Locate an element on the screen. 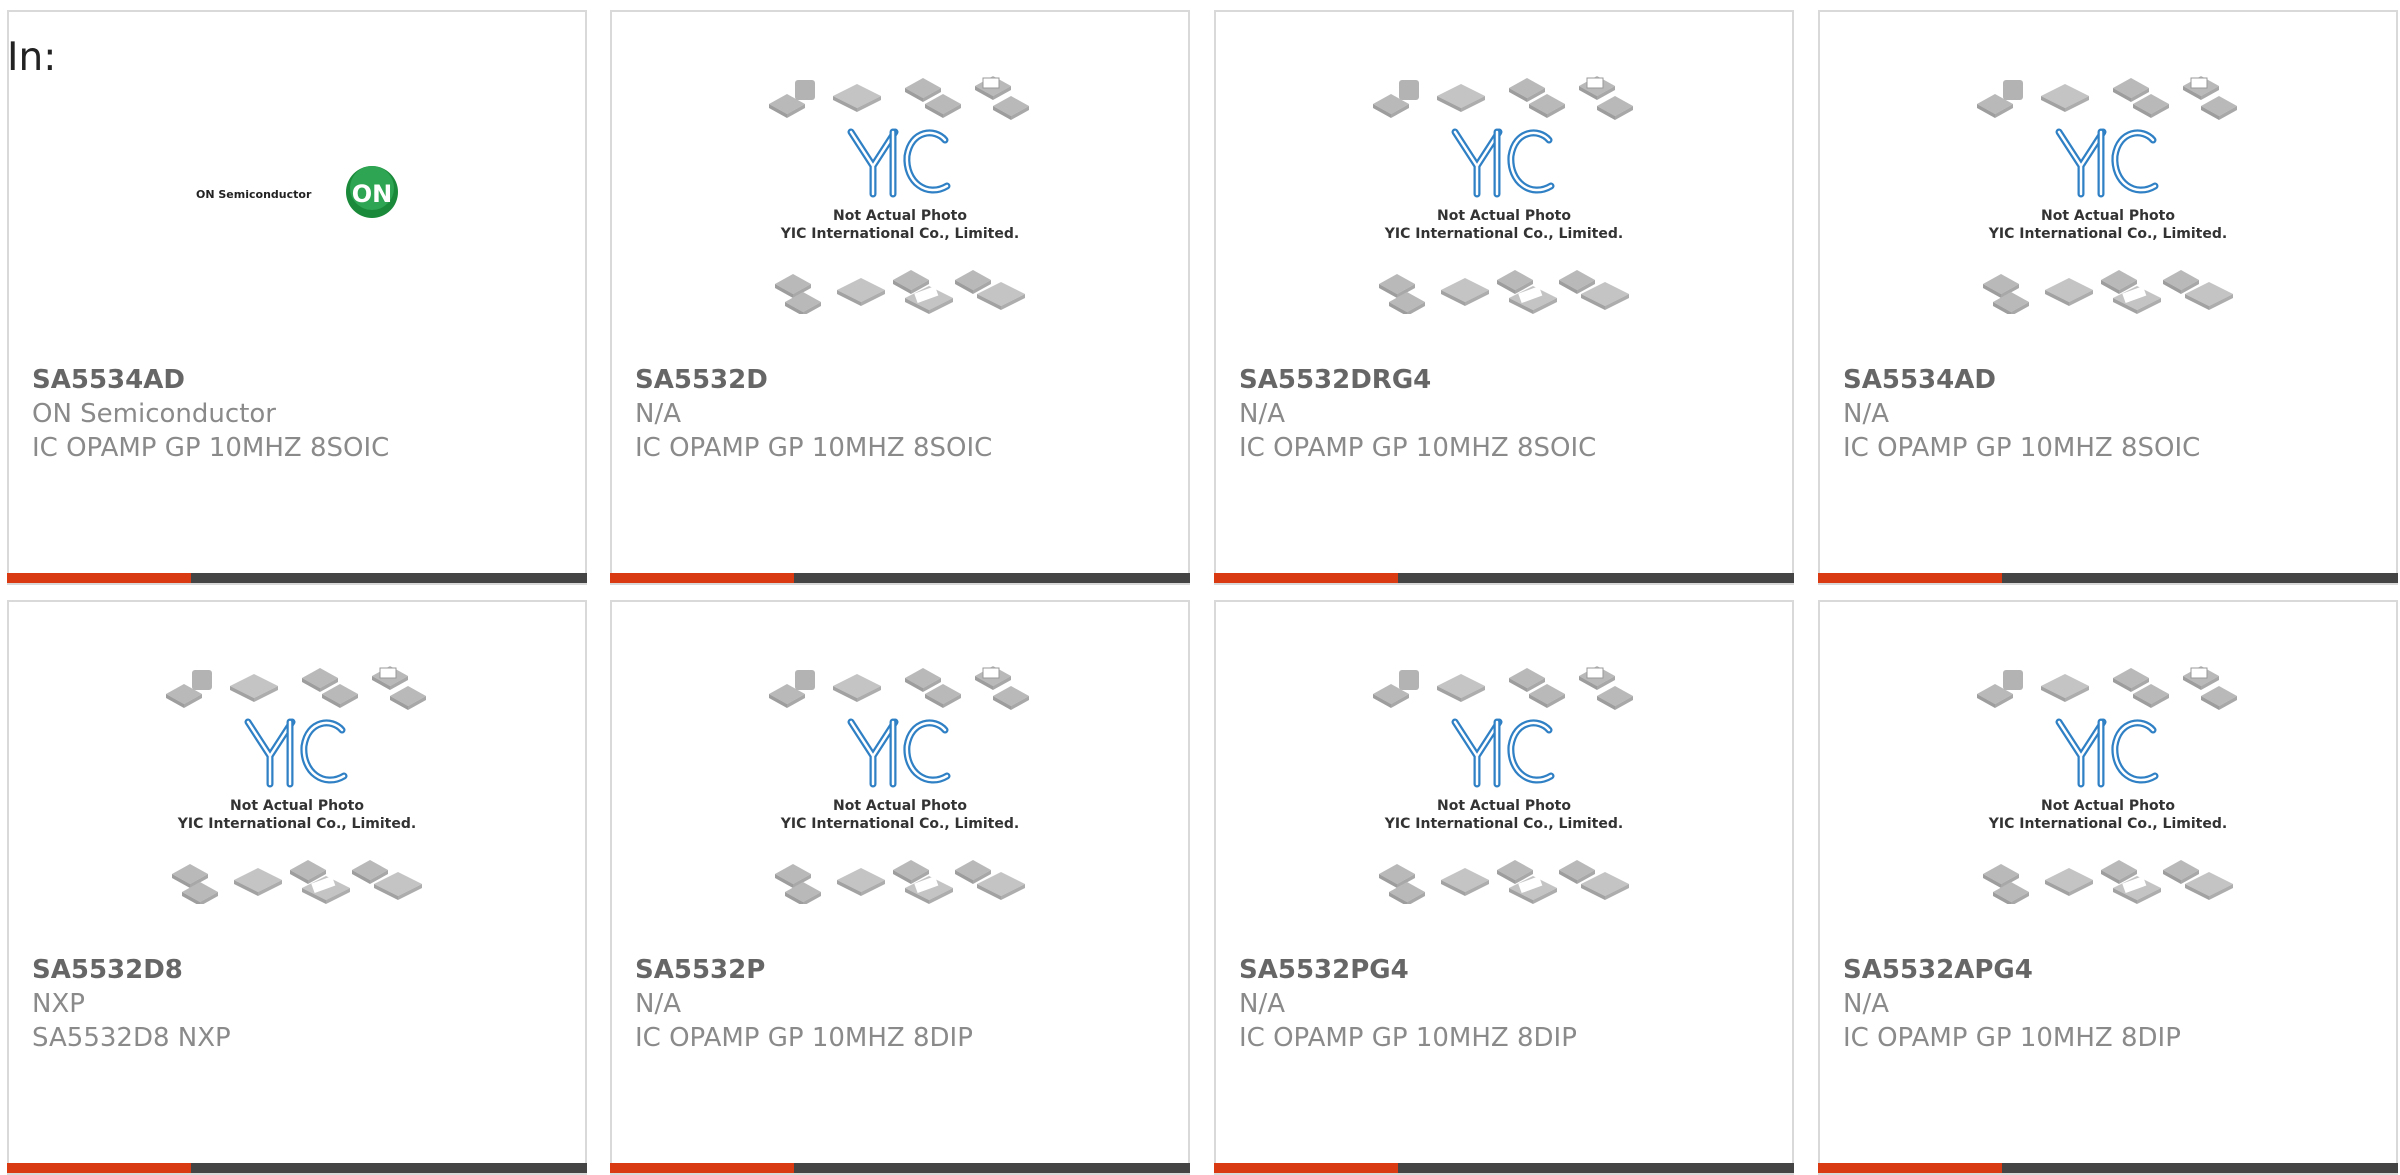  product-info: SA5532P N/A IC OPAMP GP 10MHZ 8DIP is located at coordinates (903, 1004).